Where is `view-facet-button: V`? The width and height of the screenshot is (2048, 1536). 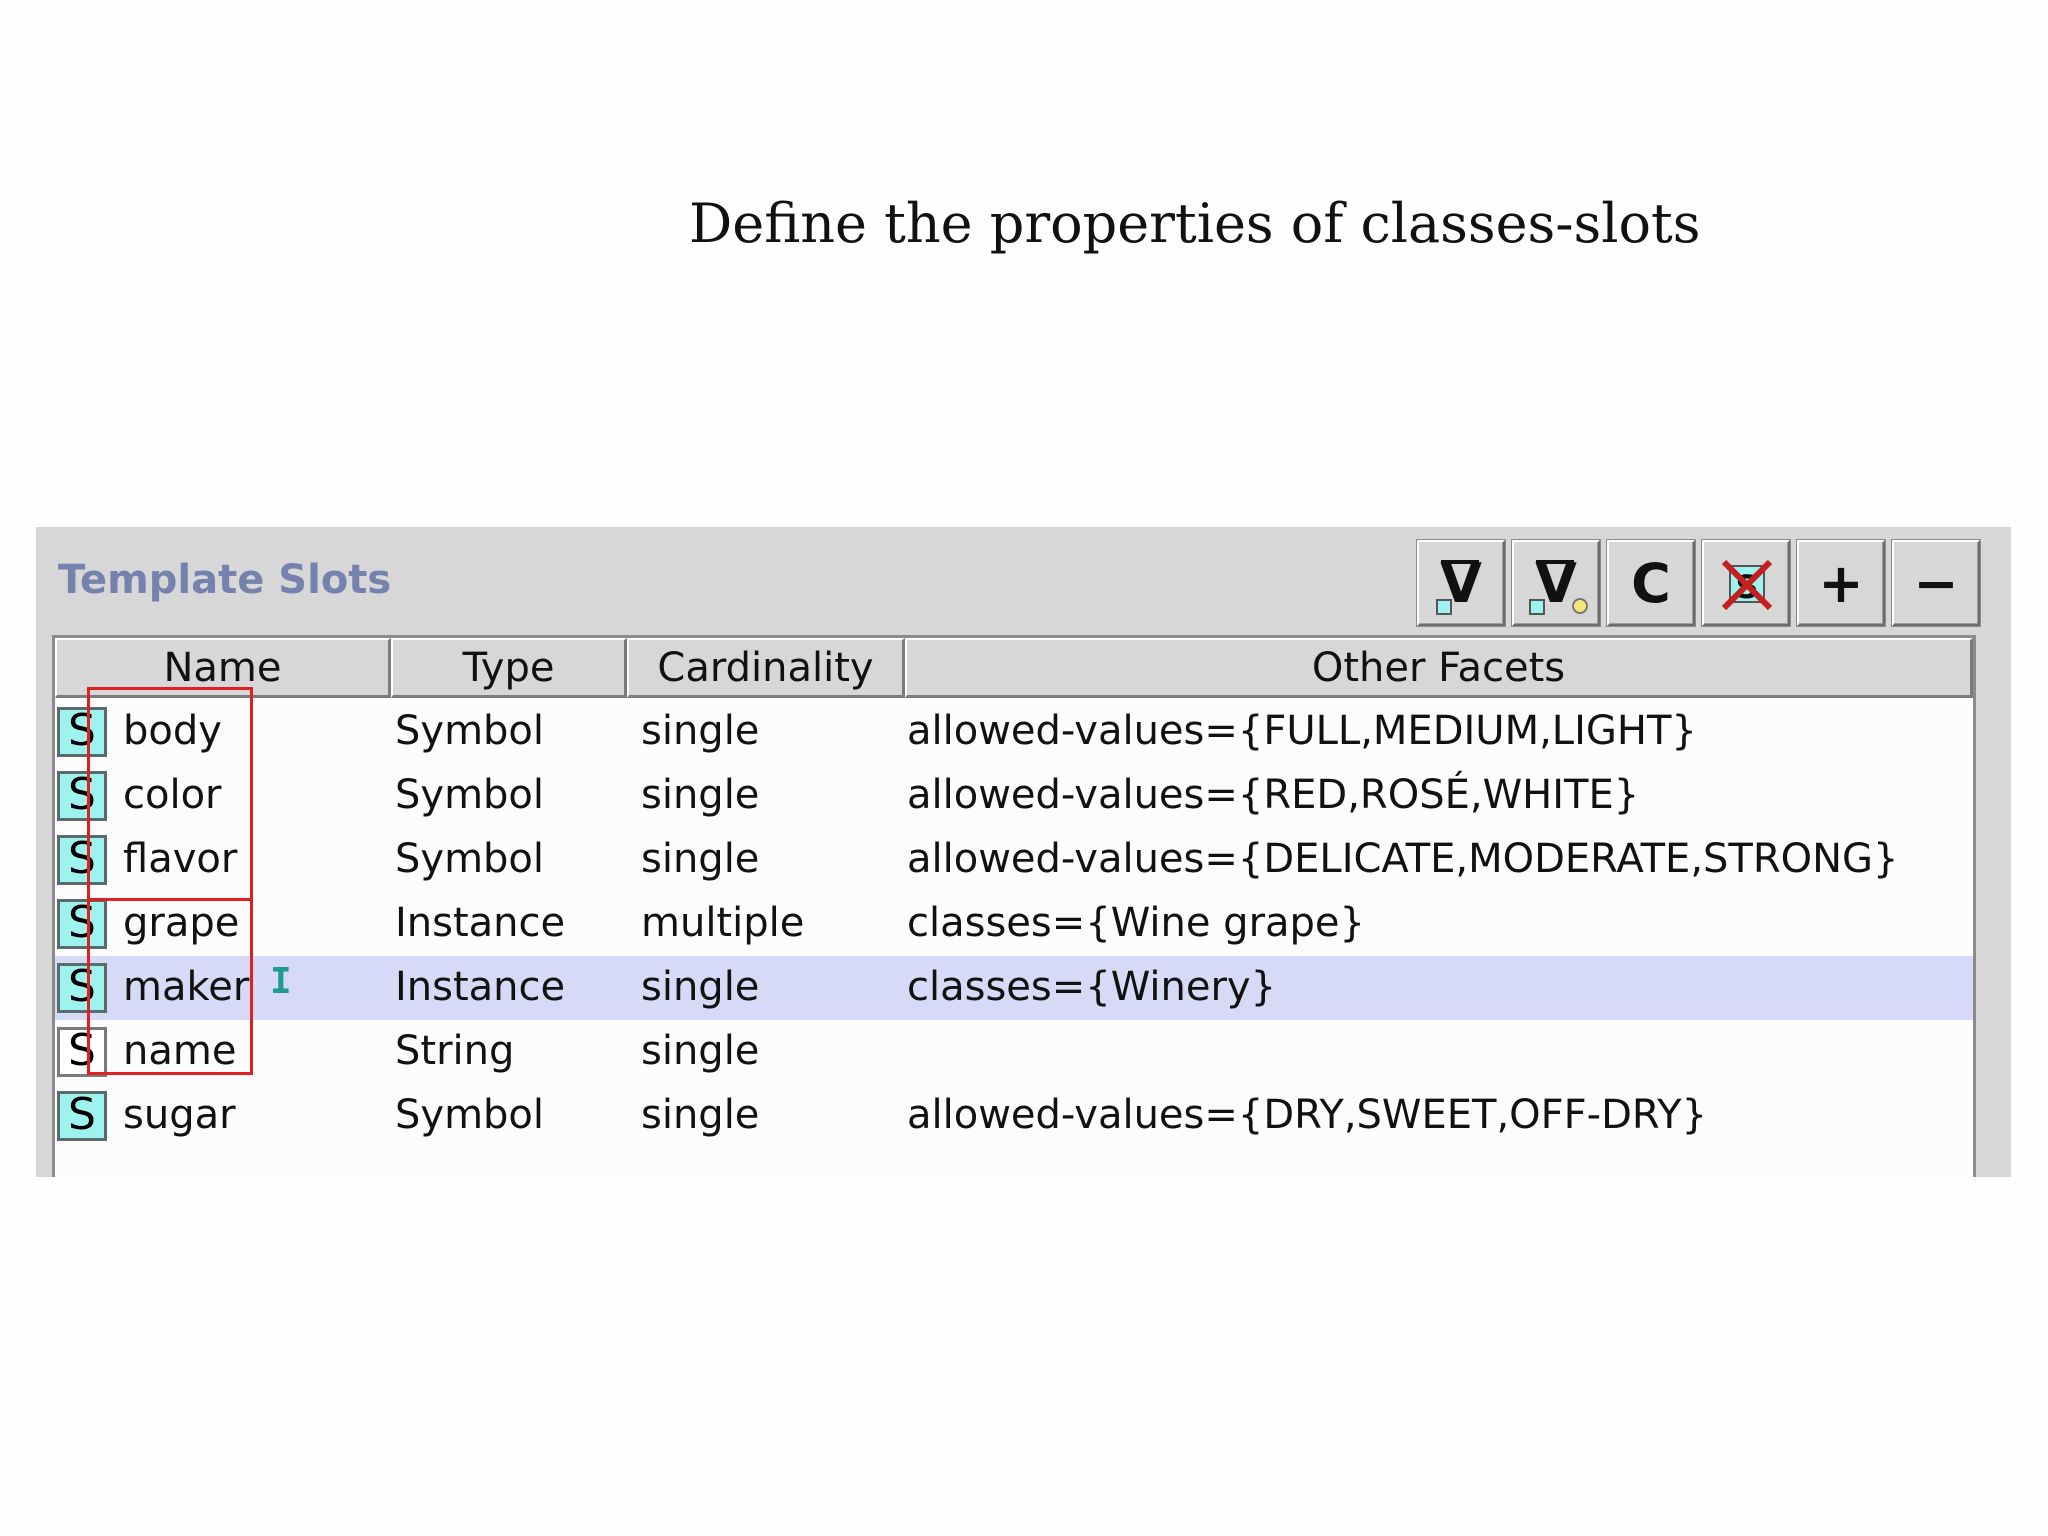 view-facet-button: V is located at coordinates (1556, 583).